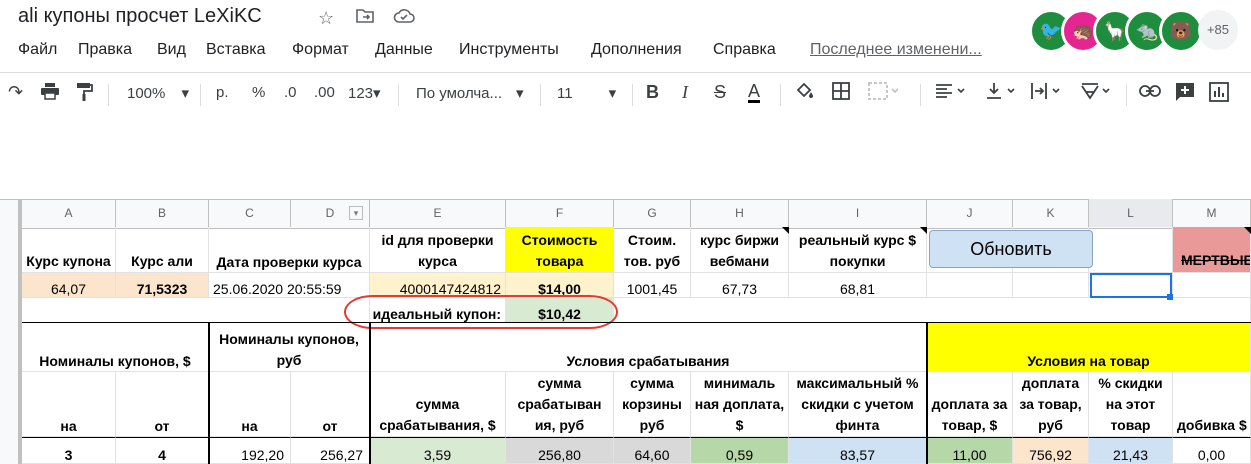  I want to click on section-nominals-usd: Номиналы купонов, $, so click(115, 347).